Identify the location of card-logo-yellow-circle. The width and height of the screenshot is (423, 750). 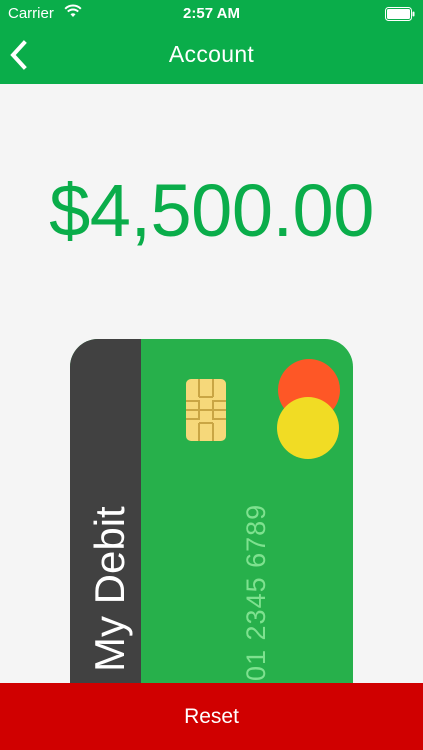
(308, 428).